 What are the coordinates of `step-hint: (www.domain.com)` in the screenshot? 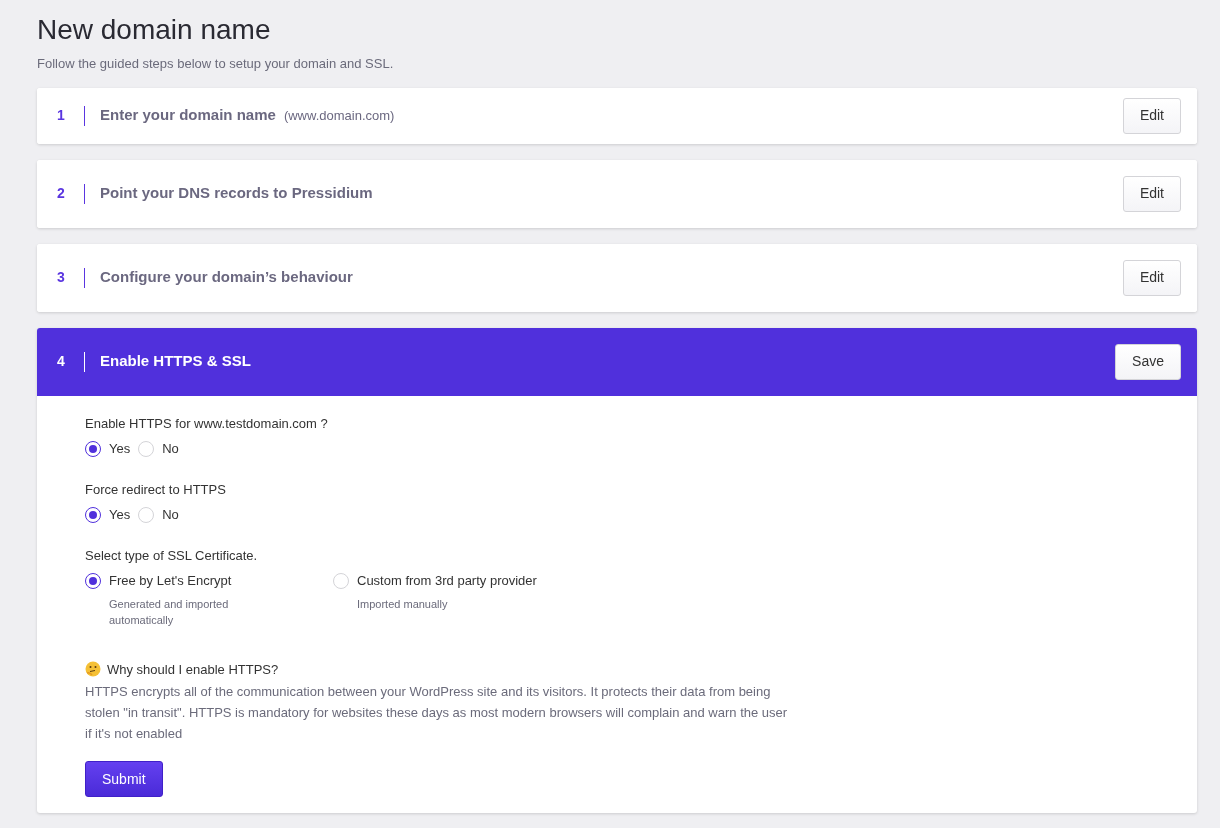 It's located at (339, 115).